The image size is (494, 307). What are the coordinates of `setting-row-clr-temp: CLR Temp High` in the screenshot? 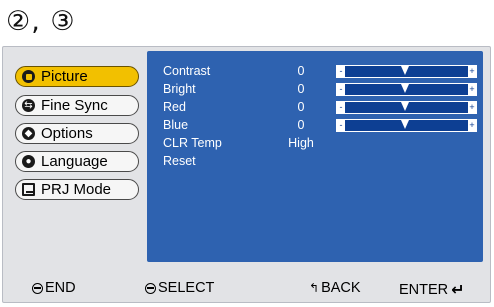 It's located at (315, 143).